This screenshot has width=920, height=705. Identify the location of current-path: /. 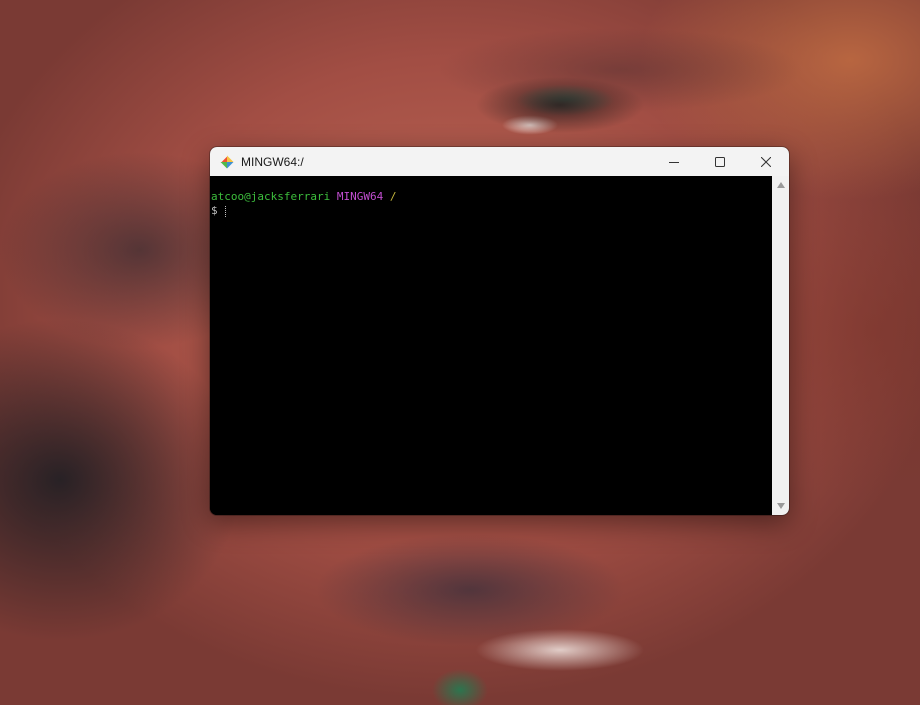
(393, 196).